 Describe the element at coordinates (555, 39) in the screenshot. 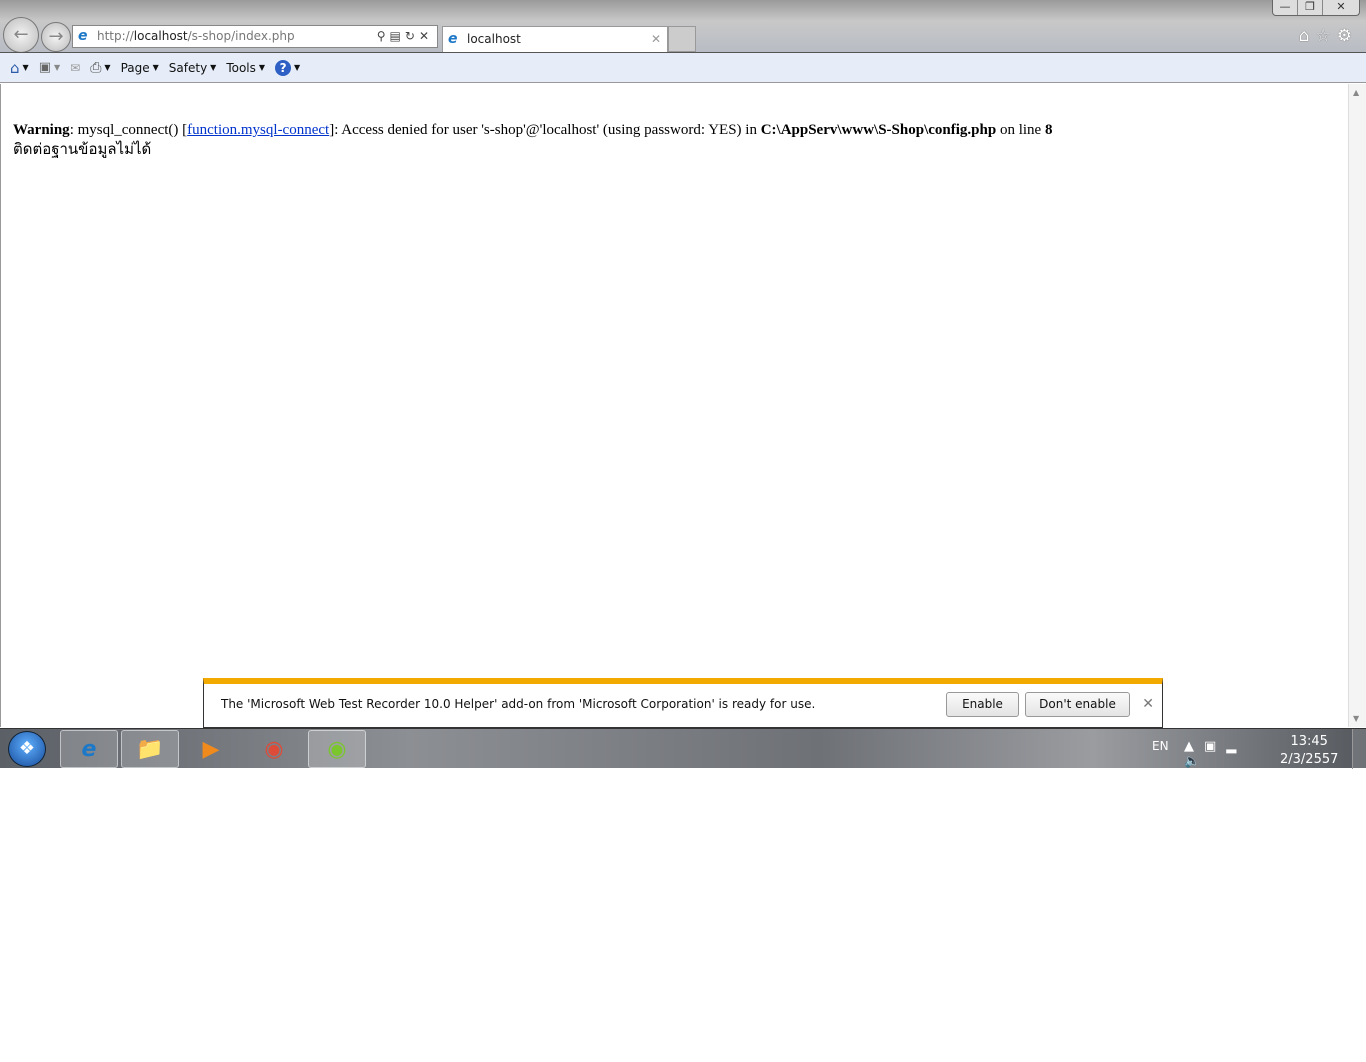

I see `tab-localhost: e localhost ✕` at that location.